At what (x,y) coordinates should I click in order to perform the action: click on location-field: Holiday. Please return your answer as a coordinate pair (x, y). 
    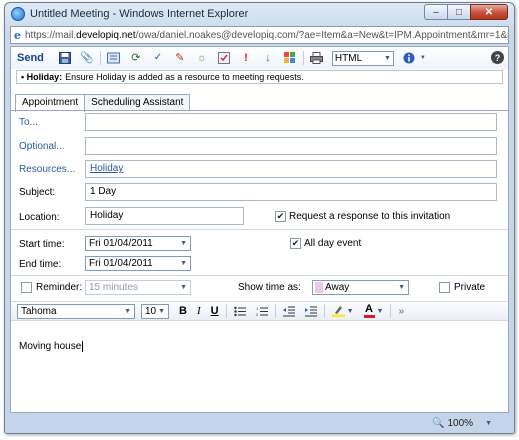
    Looking at the image, I should click on (164, 216).